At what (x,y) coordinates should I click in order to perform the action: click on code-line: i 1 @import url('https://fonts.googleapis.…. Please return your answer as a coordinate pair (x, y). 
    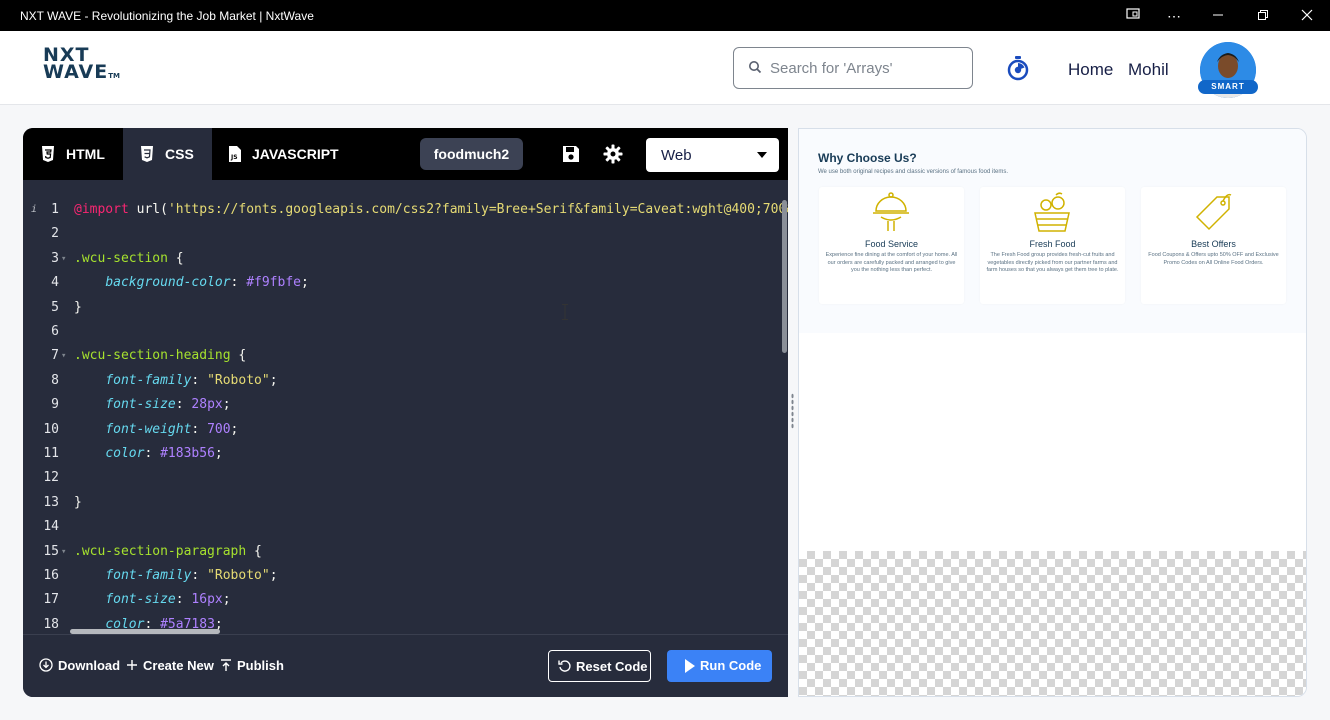
    Looking at the image, I should click on (405, 210).